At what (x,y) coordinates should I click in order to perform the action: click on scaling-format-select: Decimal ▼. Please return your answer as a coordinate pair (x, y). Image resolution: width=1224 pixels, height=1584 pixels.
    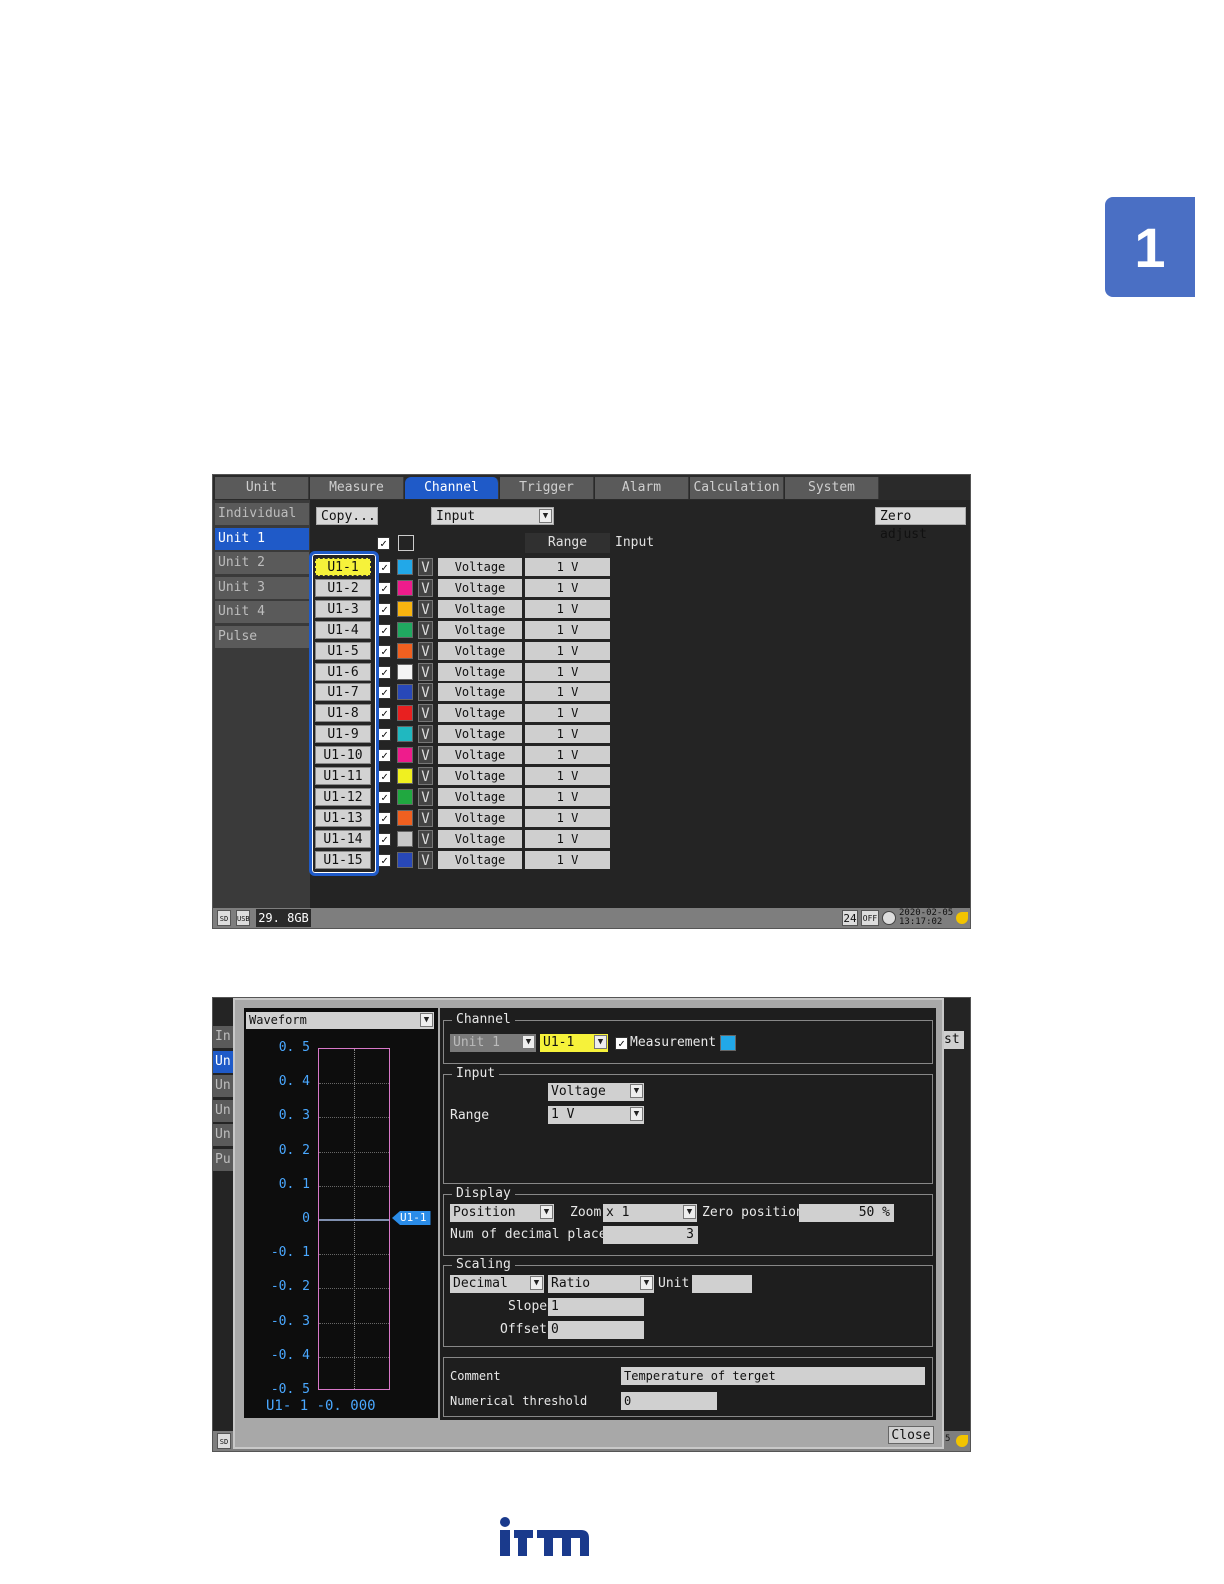
    Looking at the image, I should click on (497, 1284).